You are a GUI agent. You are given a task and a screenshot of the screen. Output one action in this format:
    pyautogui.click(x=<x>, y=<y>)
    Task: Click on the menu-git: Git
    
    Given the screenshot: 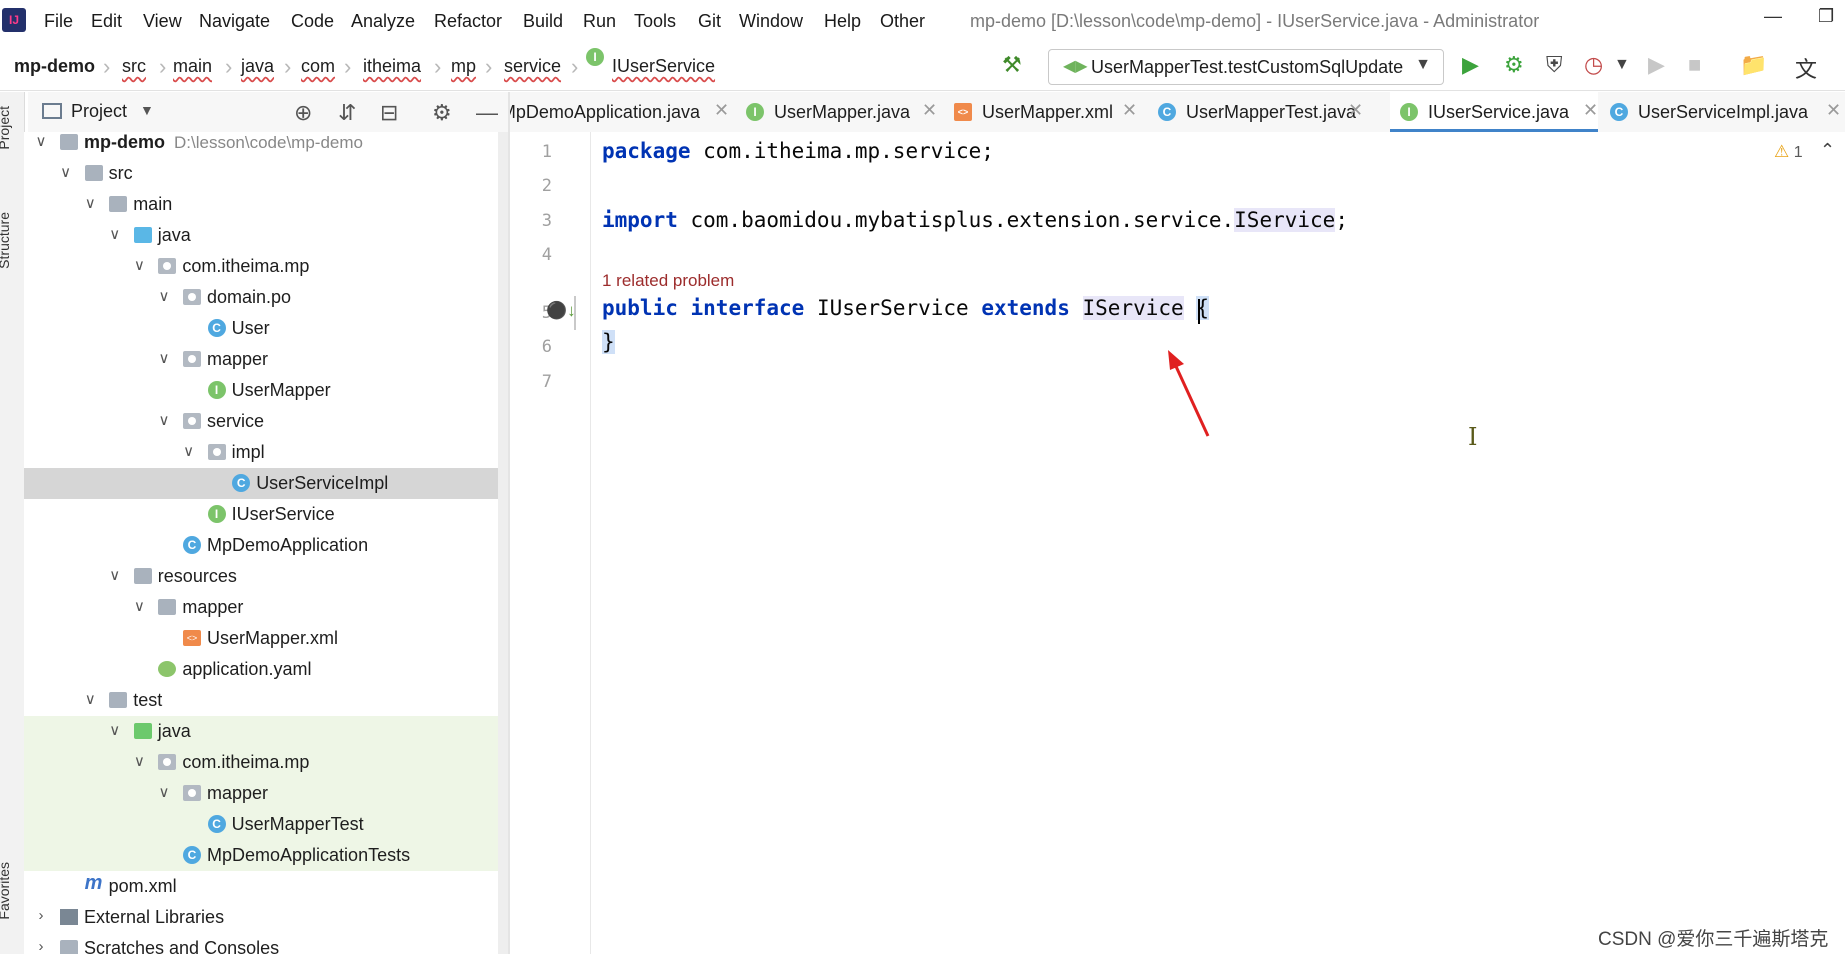 What is the action you would take?
    pyautogui.click(x=709, y=21)
    